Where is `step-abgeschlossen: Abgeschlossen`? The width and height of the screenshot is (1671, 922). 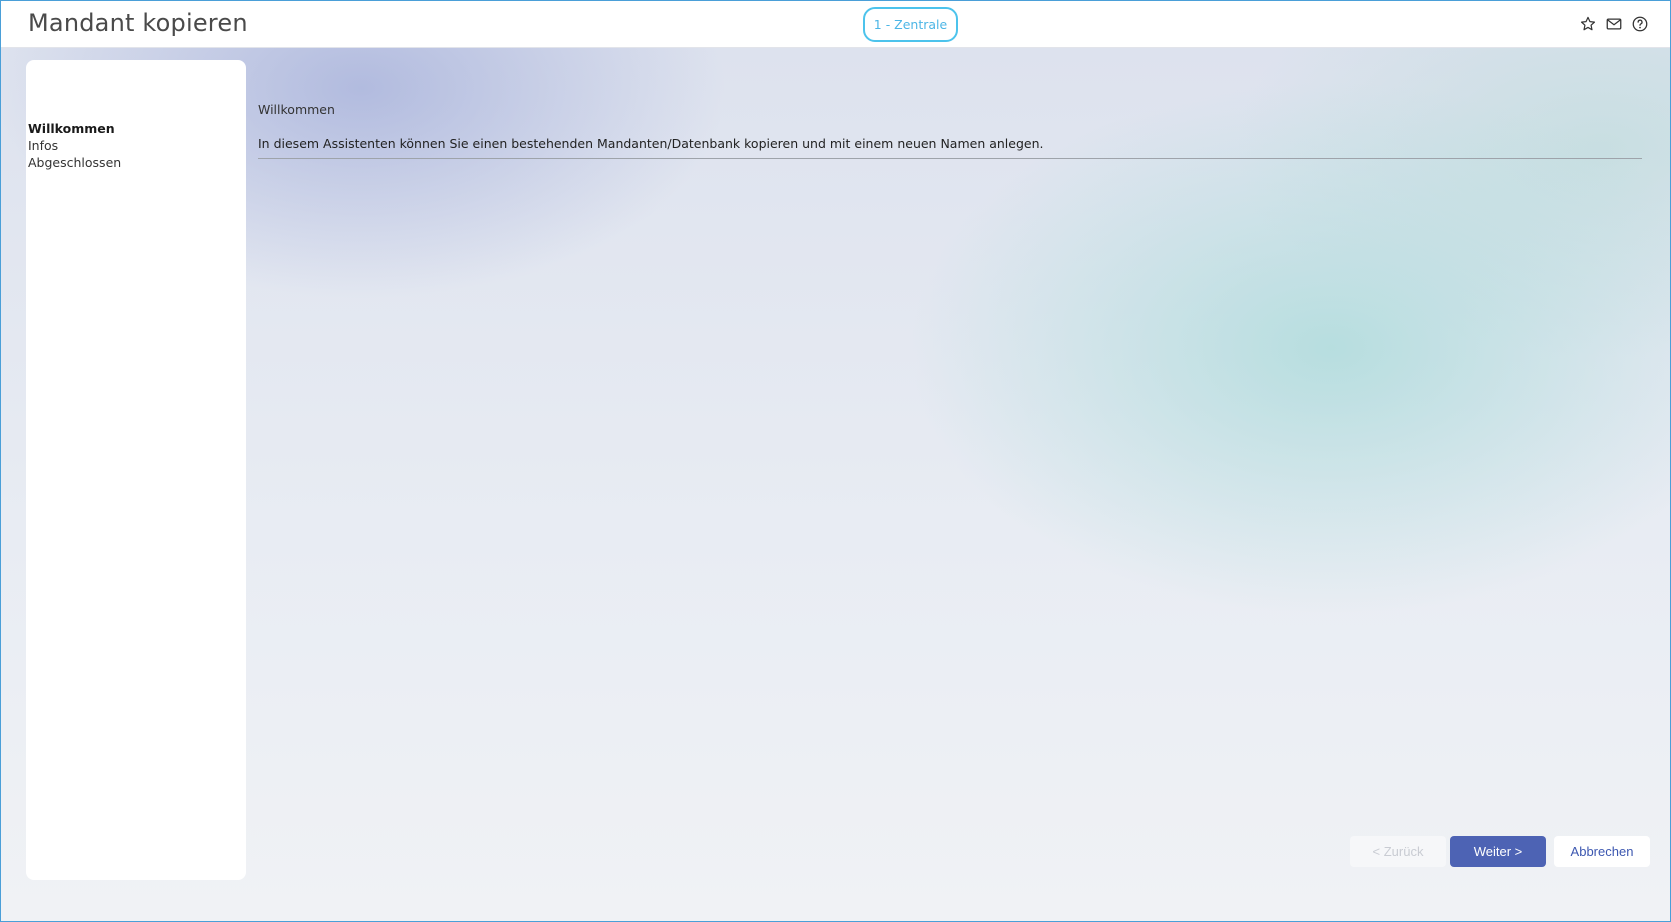 step-abgeschlossen: Abgeschlossen is located at coordinates (74, 162).